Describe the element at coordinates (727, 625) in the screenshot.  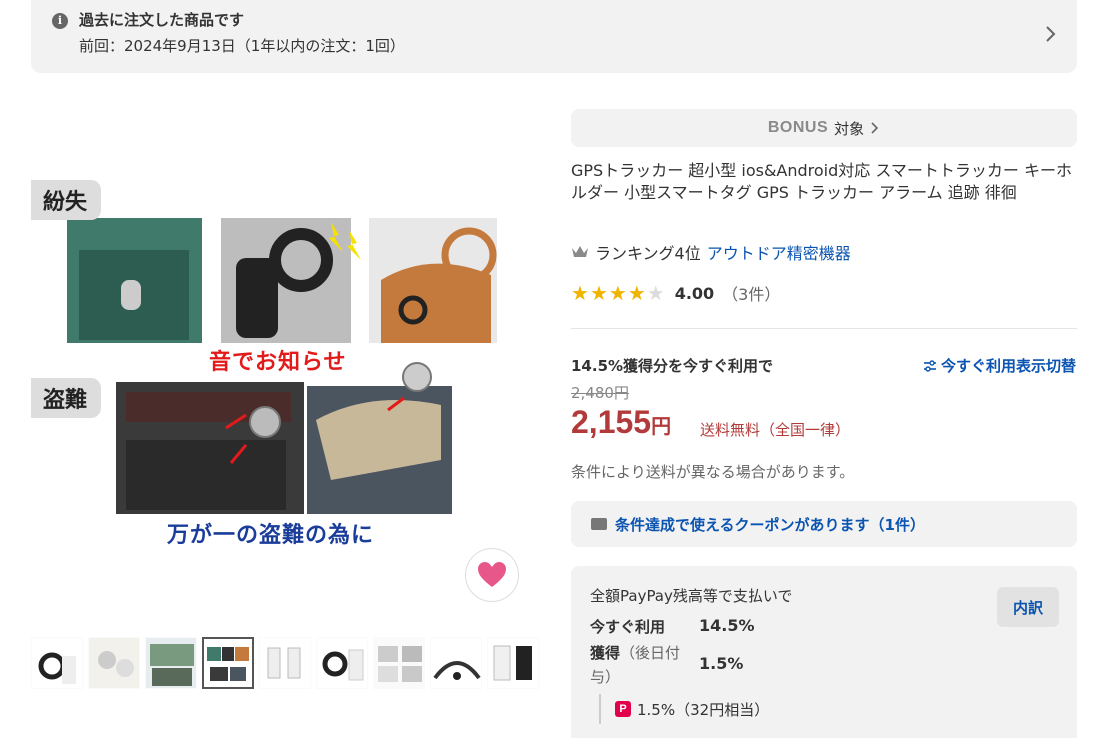
I see `use-now-value: 14.5%` at that location.